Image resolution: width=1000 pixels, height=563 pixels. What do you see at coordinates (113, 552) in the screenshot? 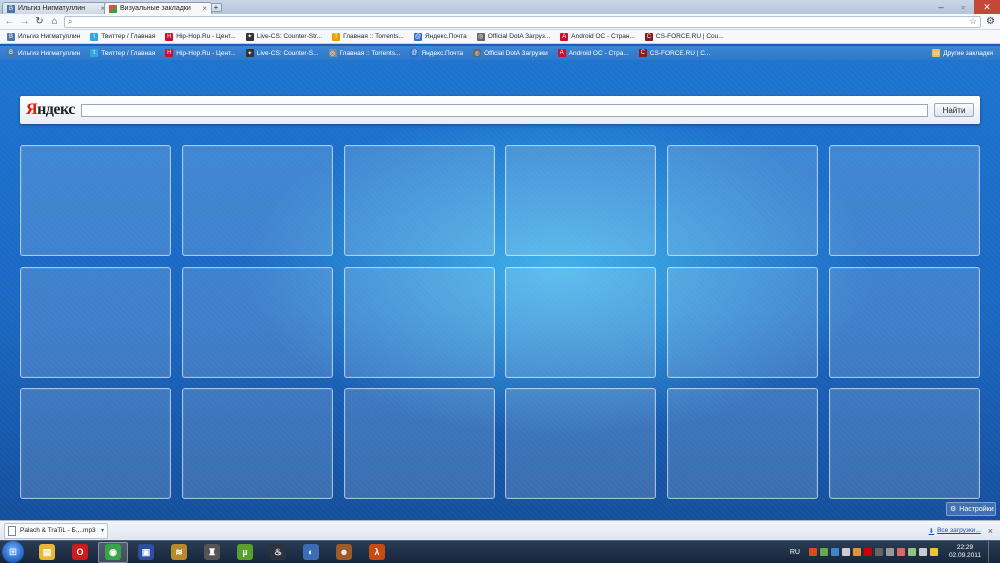
I see `taskbar-chrome: ◉` at bounding box center [113, 552].